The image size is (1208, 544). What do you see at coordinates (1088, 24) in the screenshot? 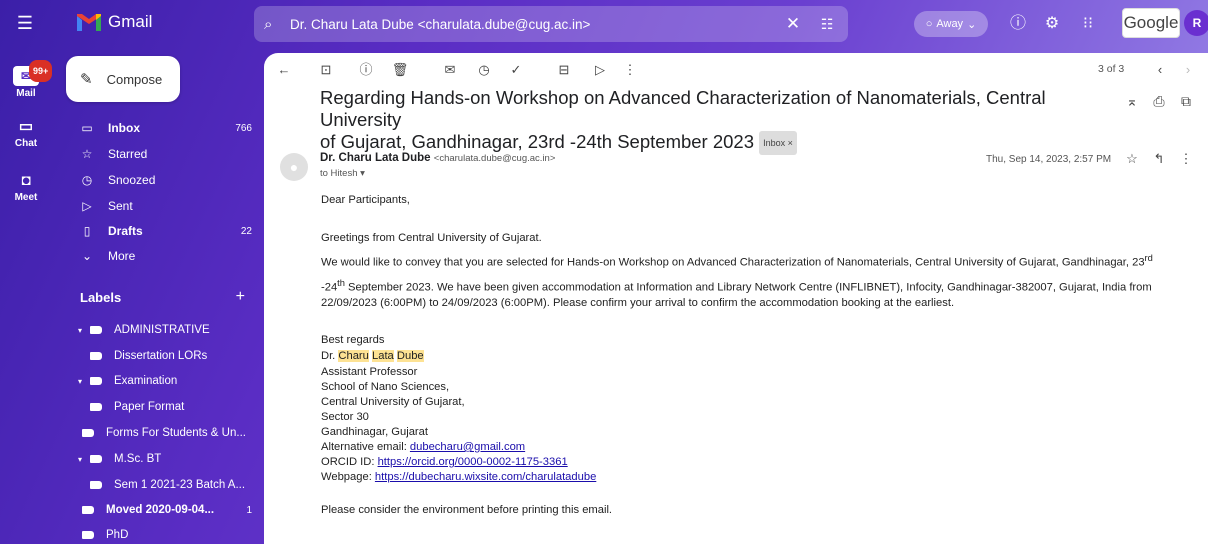
I see `apps-grid-icon: ⁝⁝` at bounding box center [1088, 24].